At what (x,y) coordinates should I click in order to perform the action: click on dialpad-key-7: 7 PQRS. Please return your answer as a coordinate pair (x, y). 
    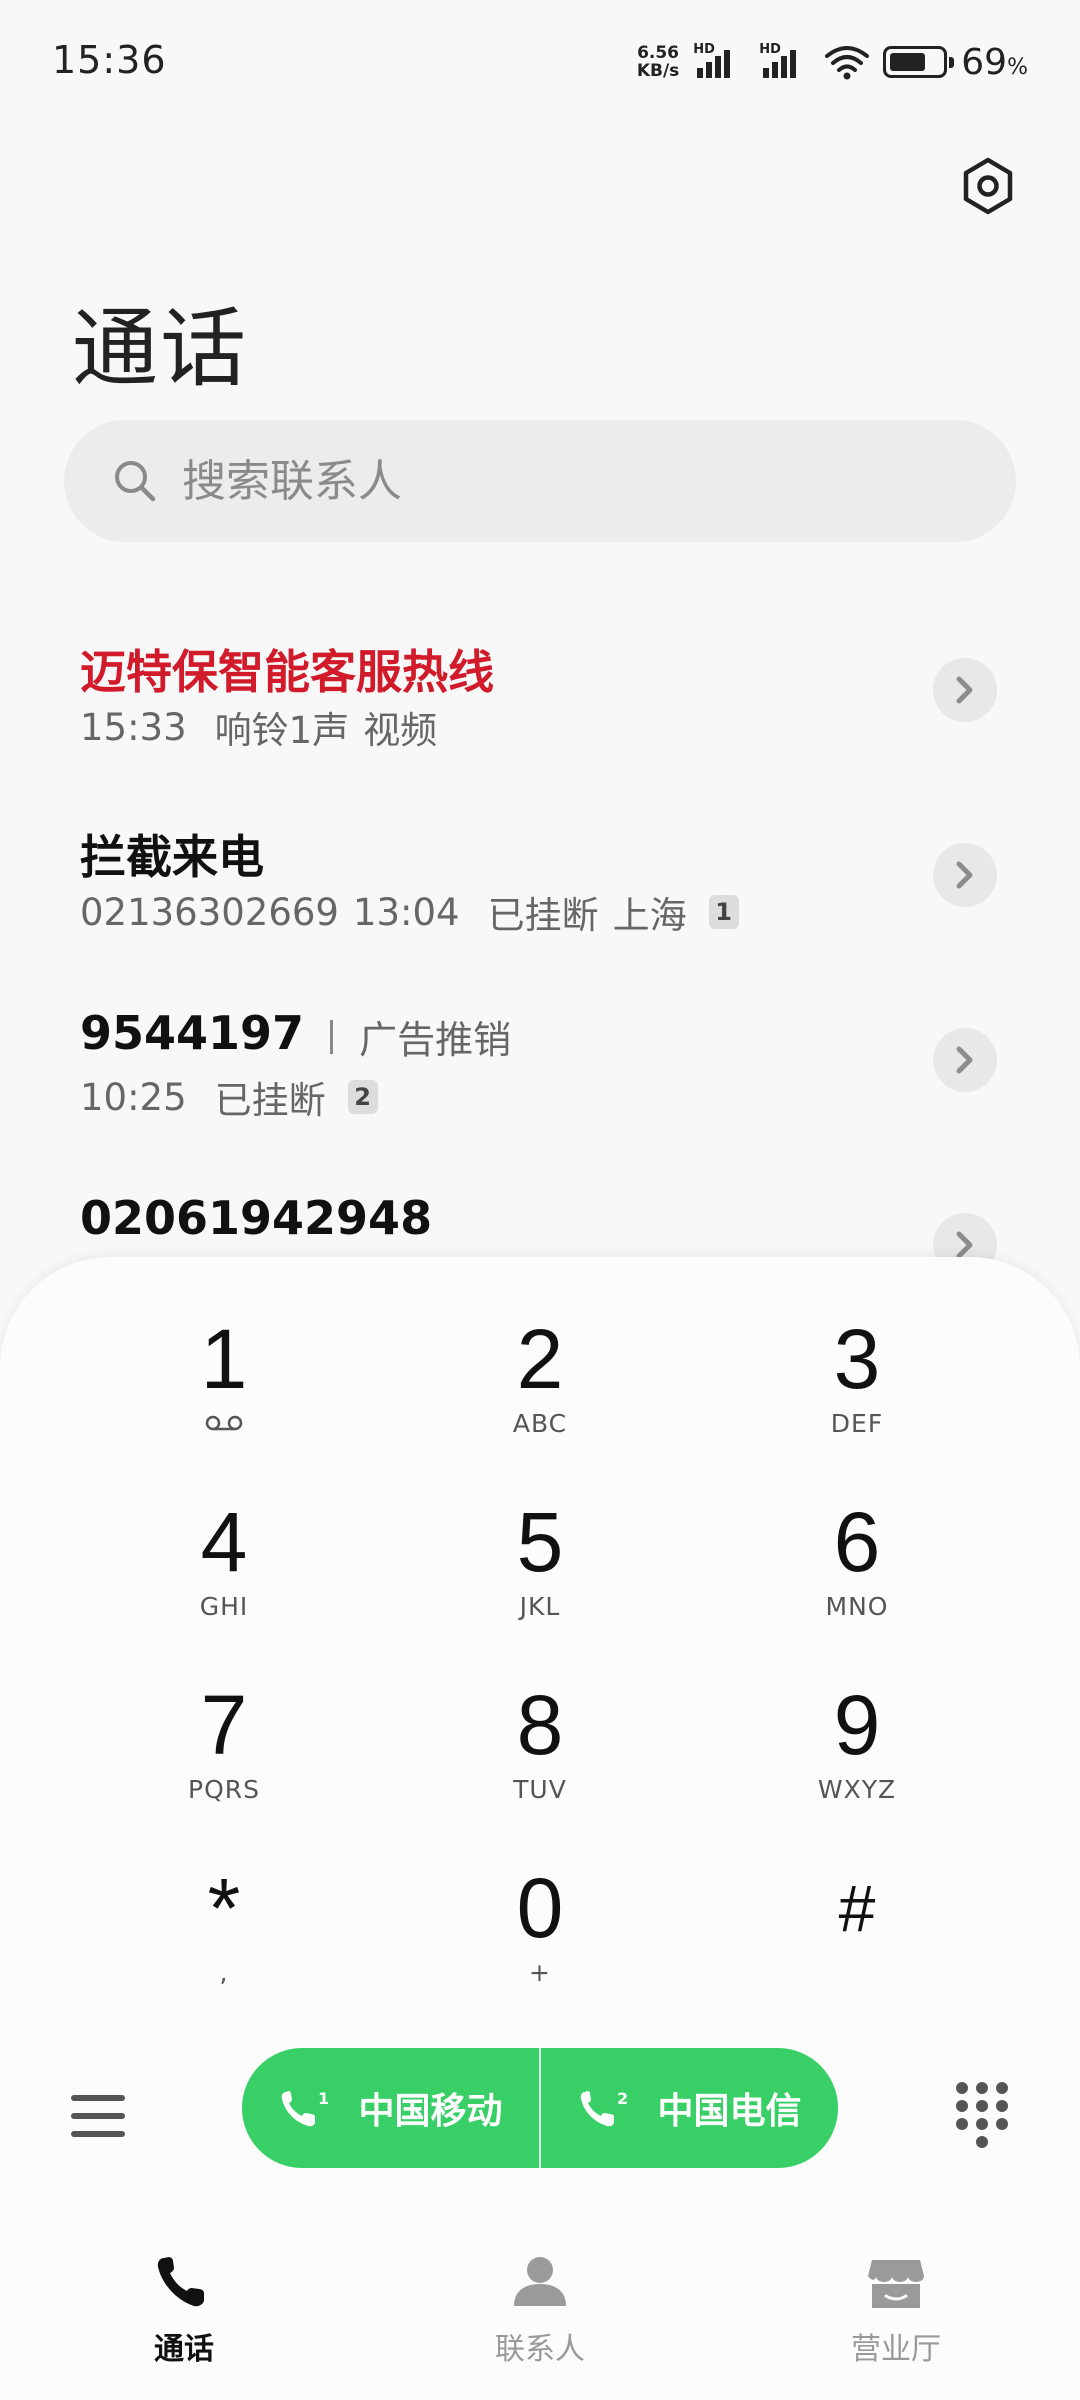
    Looking at the image, I should click on (224, 1727).